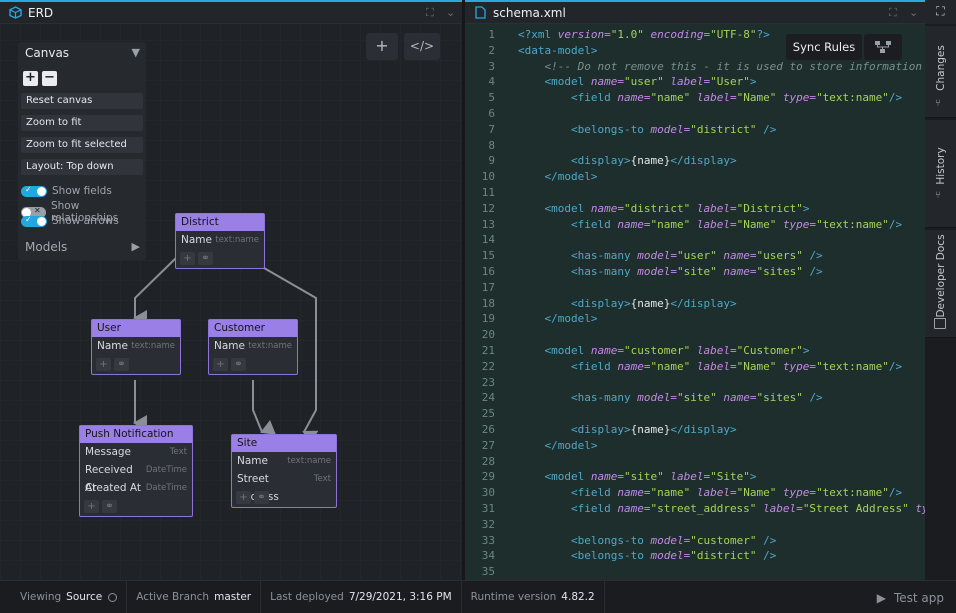 The width and height of the screenshot is (956, 613). Describe the element at coordinates (488, 477) in the screenshot. I see `line-number: 29` at that location.